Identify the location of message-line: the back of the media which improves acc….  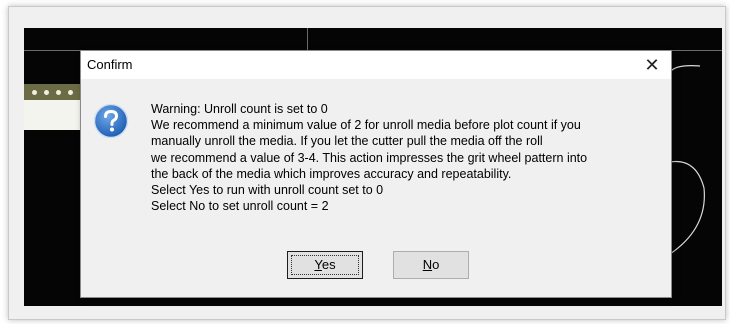
(331, 173).